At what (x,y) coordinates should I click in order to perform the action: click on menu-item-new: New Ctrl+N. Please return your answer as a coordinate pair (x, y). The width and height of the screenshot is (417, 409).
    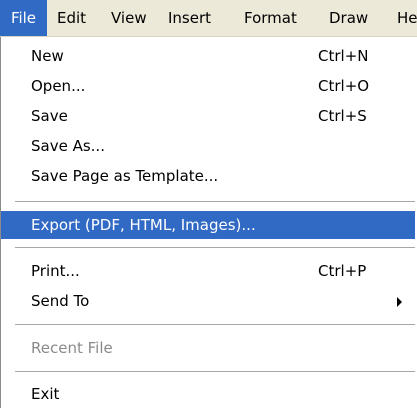
    Looking at the image, I should click on (208, 56).